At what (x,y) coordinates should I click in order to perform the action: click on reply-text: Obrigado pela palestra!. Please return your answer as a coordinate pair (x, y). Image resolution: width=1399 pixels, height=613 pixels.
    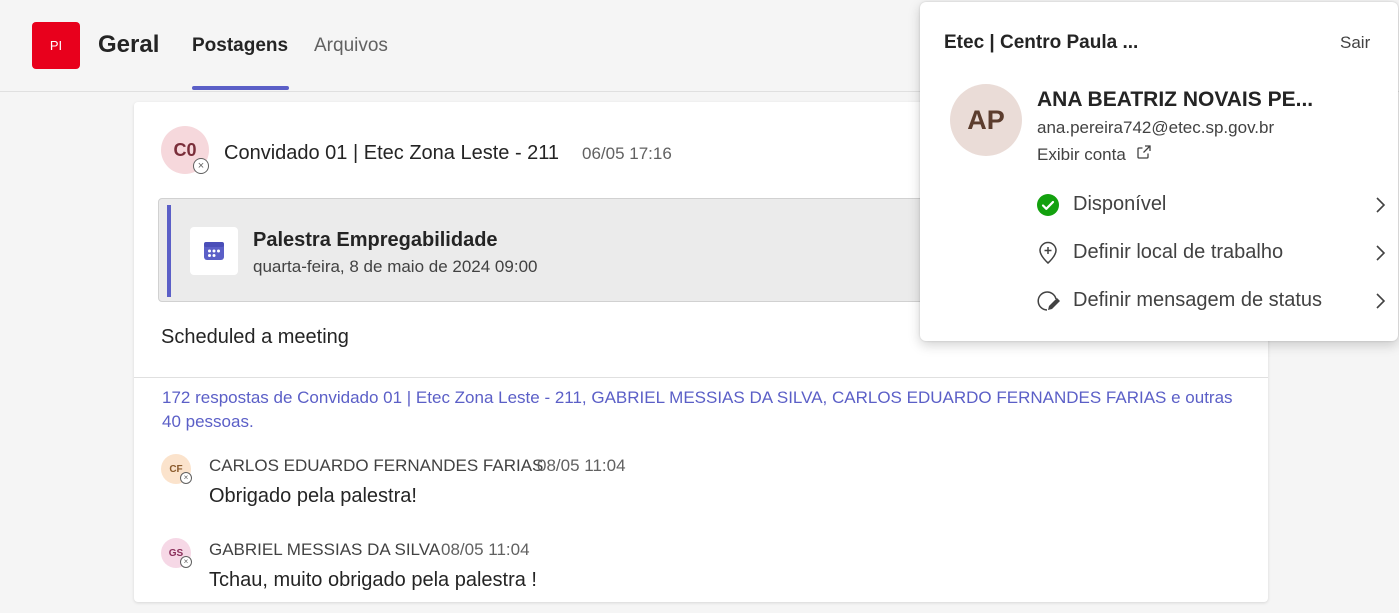
    Looking at the image, I should click on (313, 496).